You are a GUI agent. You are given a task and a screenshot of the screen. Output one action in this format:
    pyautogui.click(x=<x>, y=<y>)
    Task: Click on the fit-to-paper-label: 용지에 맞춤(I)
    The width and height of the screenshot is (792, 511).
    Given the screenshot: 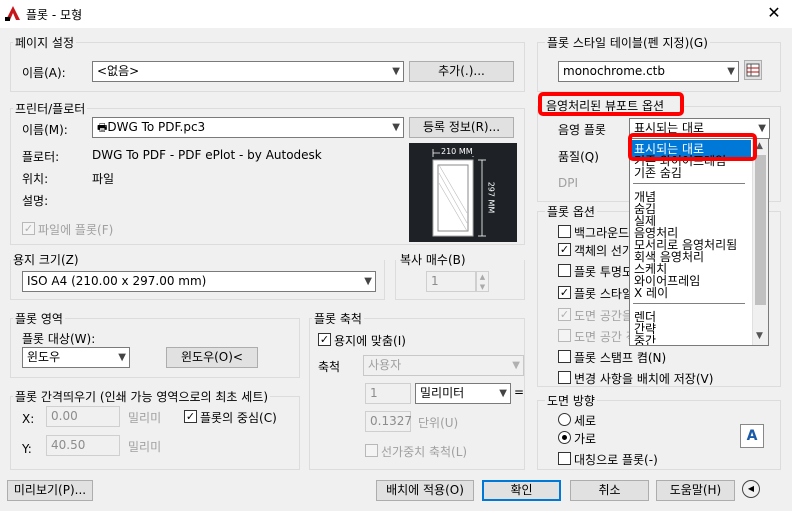 What is the action you would take?
    pyautogui.click(x=370, y=341)
    